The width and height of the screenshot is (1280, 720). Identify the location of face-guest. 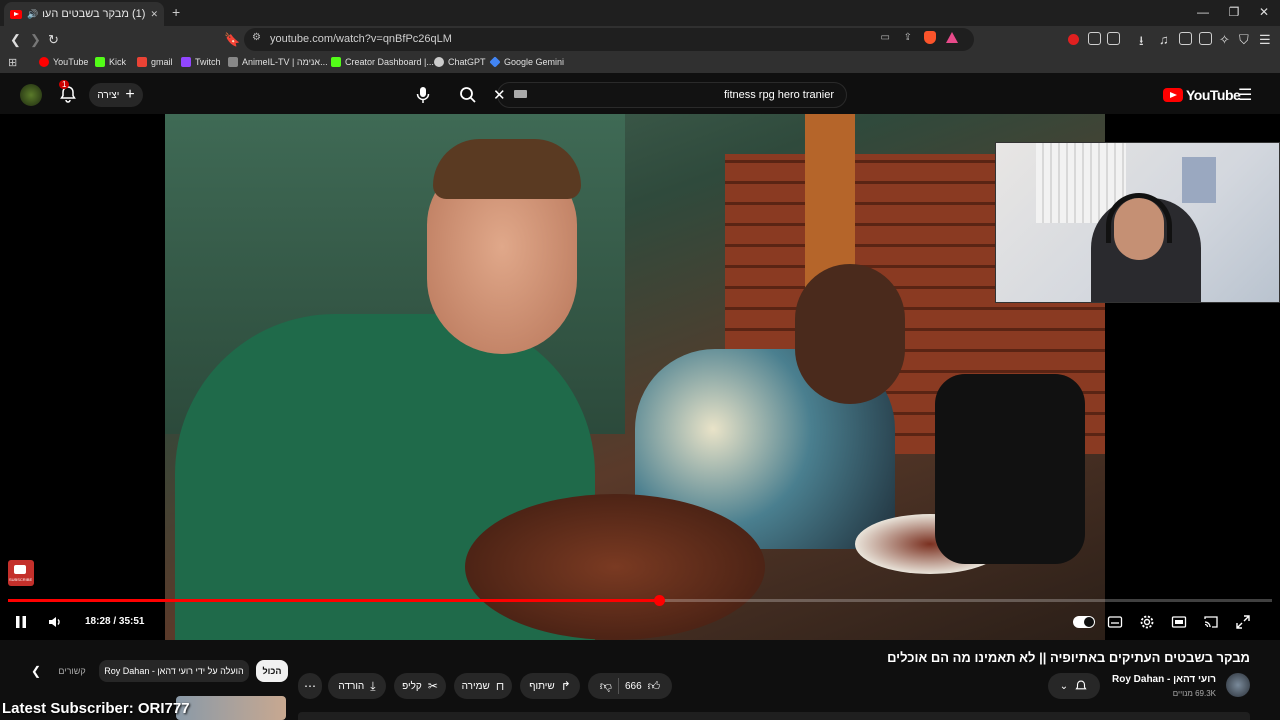
(850, 334).